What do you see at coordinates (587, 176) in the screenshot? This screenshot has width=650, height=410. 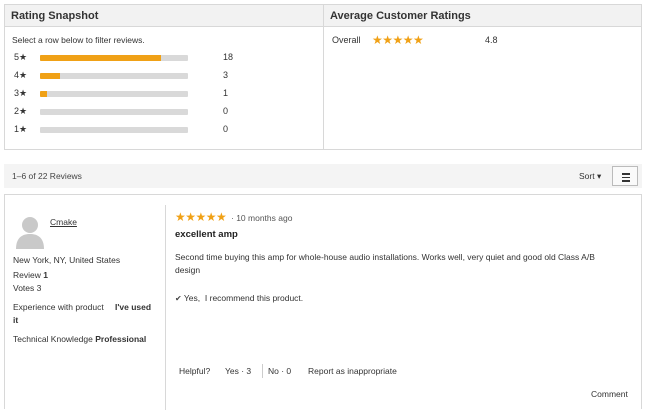 I see `sort-label: Sort` at bounding box center [587, 176].